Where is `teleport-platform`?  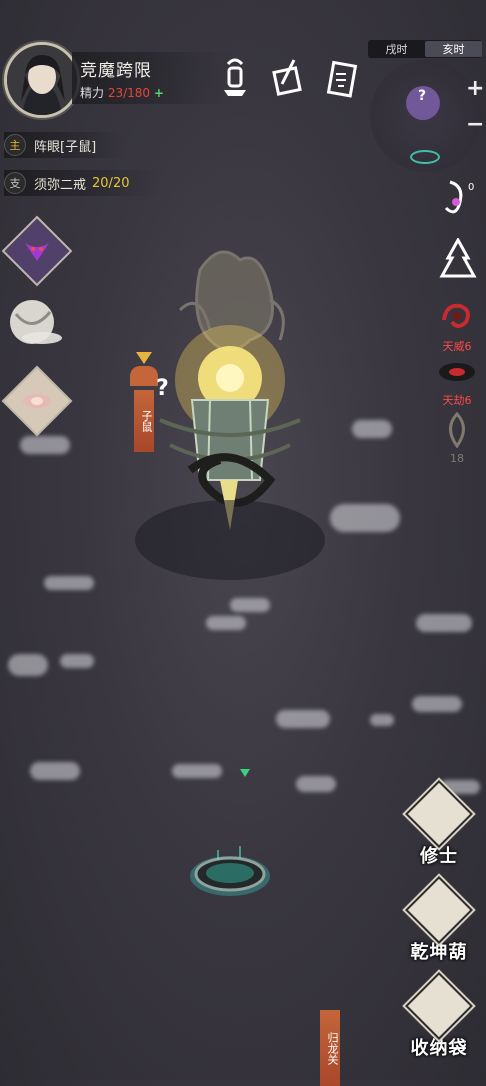 teleport-platform is located at coordinates (230, 873).